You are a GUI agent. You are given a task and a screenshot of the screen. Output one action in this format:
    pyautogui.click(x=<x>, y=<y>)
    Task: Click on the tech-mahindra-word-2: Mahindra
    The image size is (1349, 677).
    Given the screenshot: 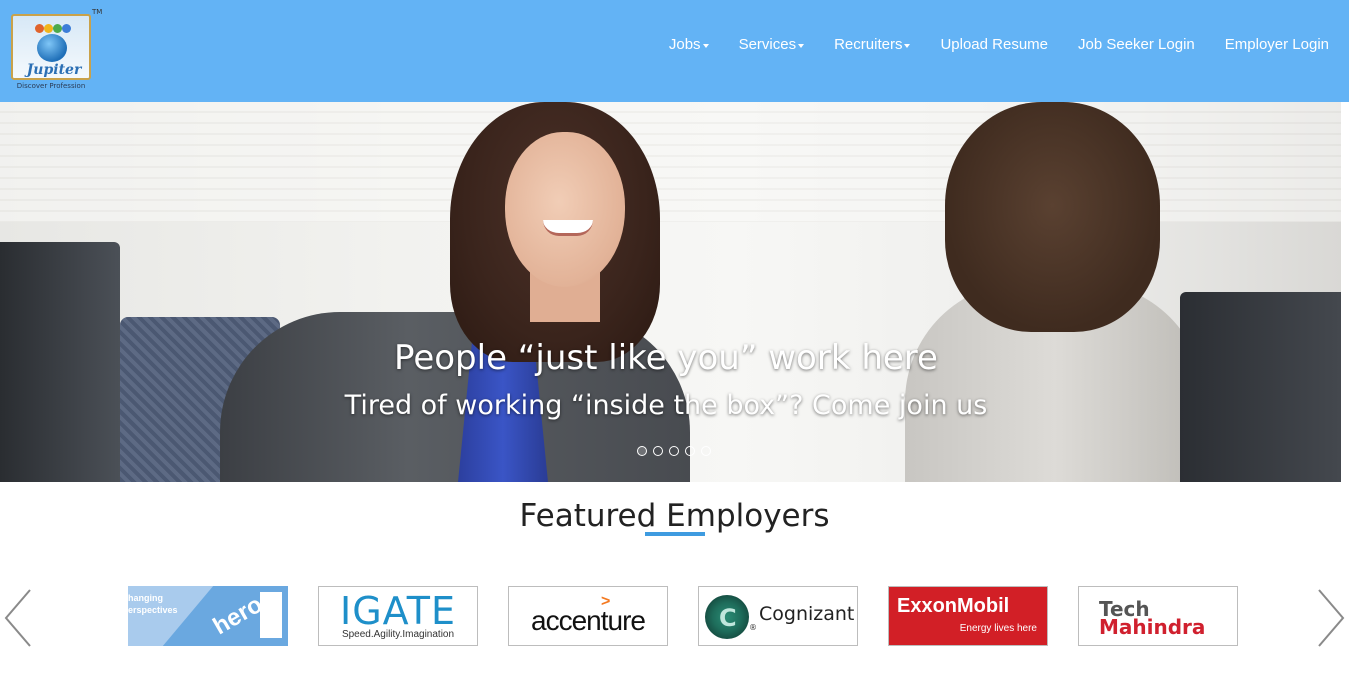 What is the action you would take?
    pyautogui.click(x=1152, y=627)
    